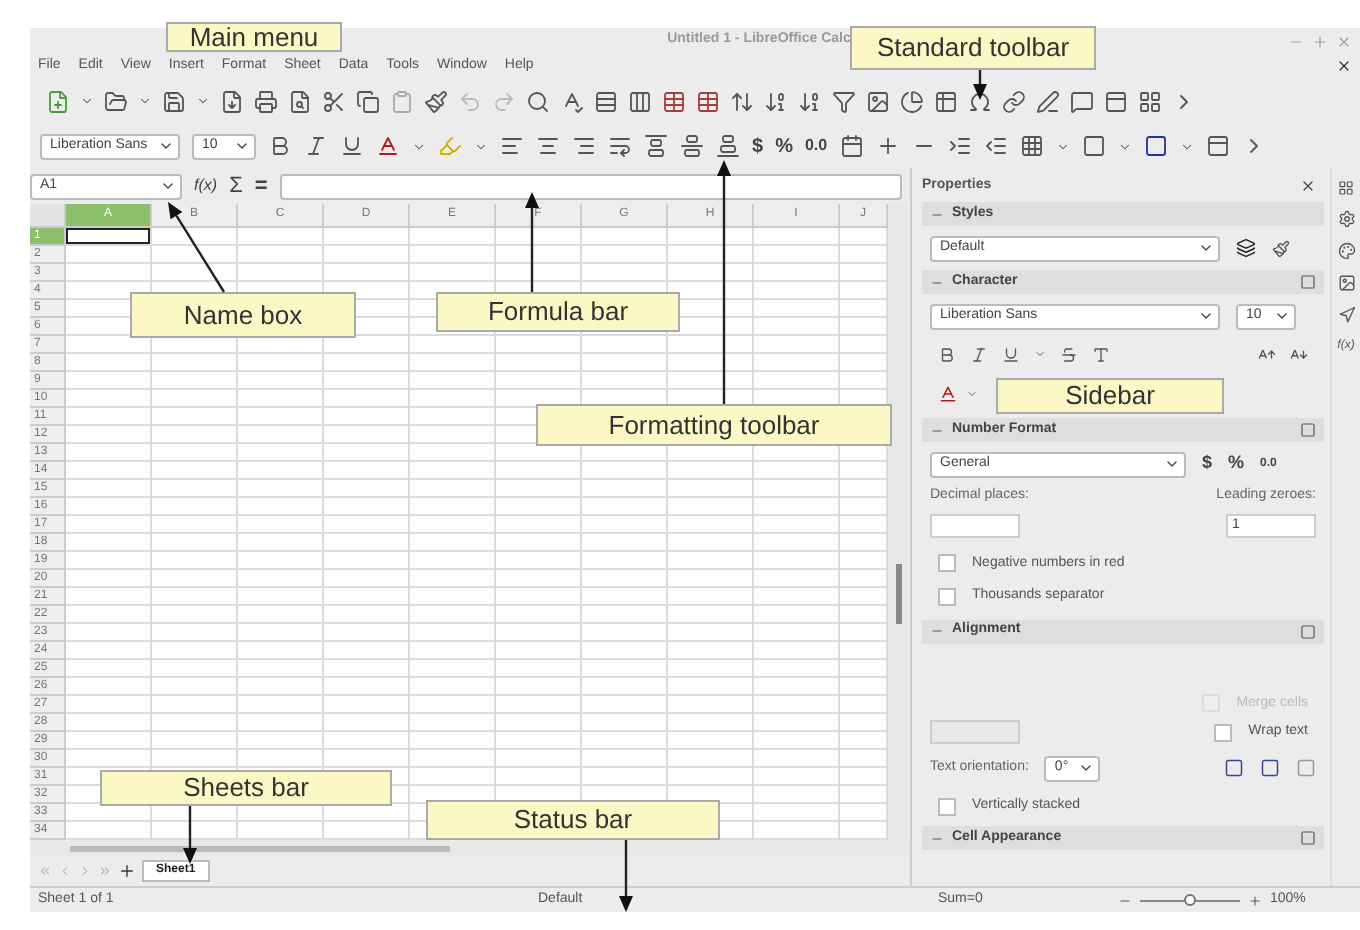  I want to click on comment-icon, so click(1082, 101).